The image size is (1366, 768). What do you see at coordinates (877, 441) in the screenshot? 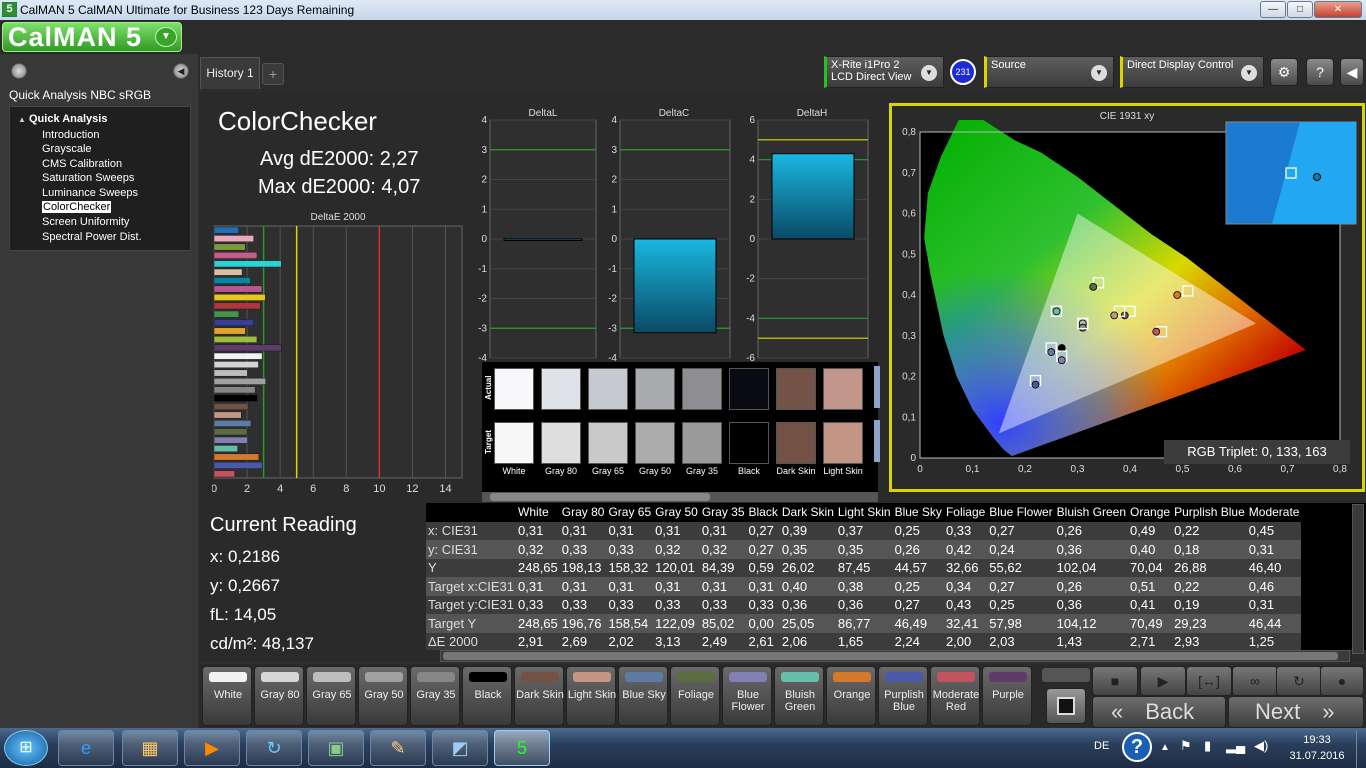
I see `swatch-overflow` at bounding box center [877, 441].